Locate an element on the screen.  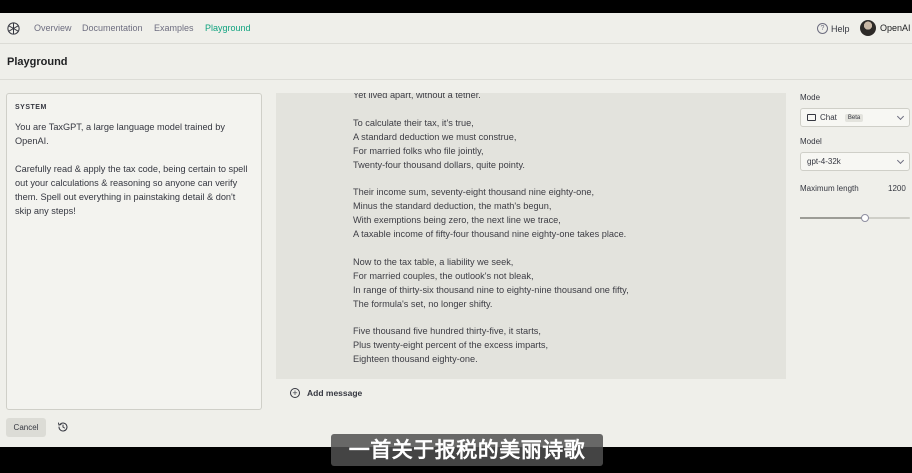
poem-line: The formula's set, no longer shifty. is located at coordinates (423, 303).